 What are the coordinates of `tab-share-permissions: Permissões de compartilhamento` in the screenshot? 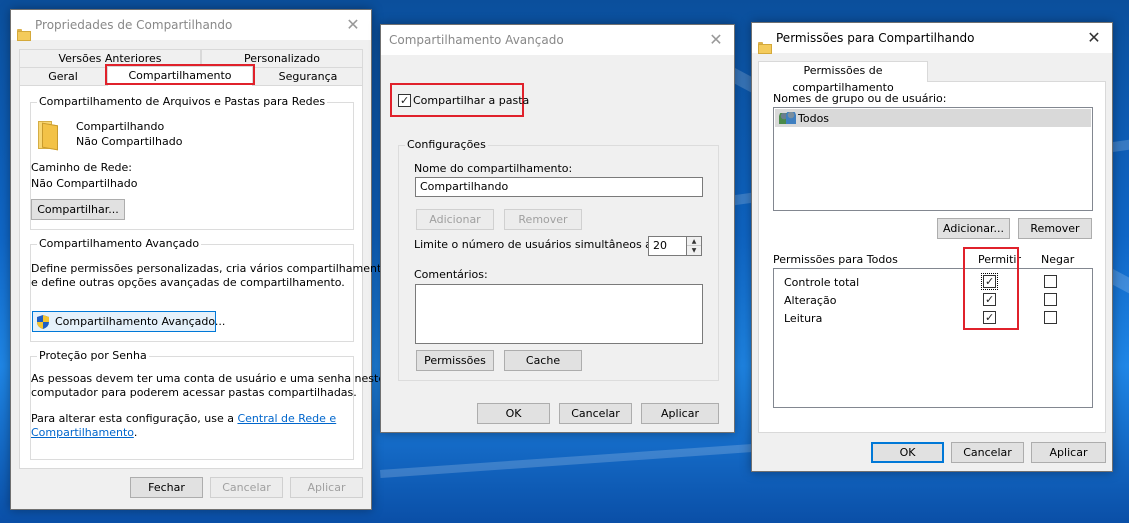 It's located at (843, 77).